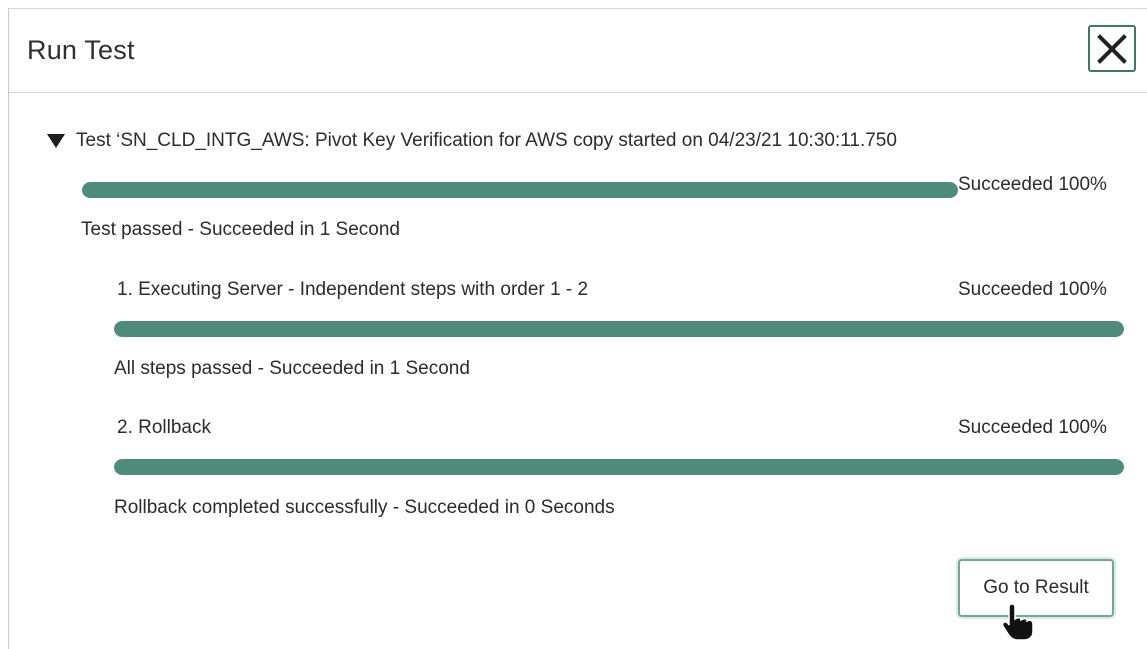 This screenshot has width=1147, height=649. I want to click on step-2-progress-bar, so click(619, 467).